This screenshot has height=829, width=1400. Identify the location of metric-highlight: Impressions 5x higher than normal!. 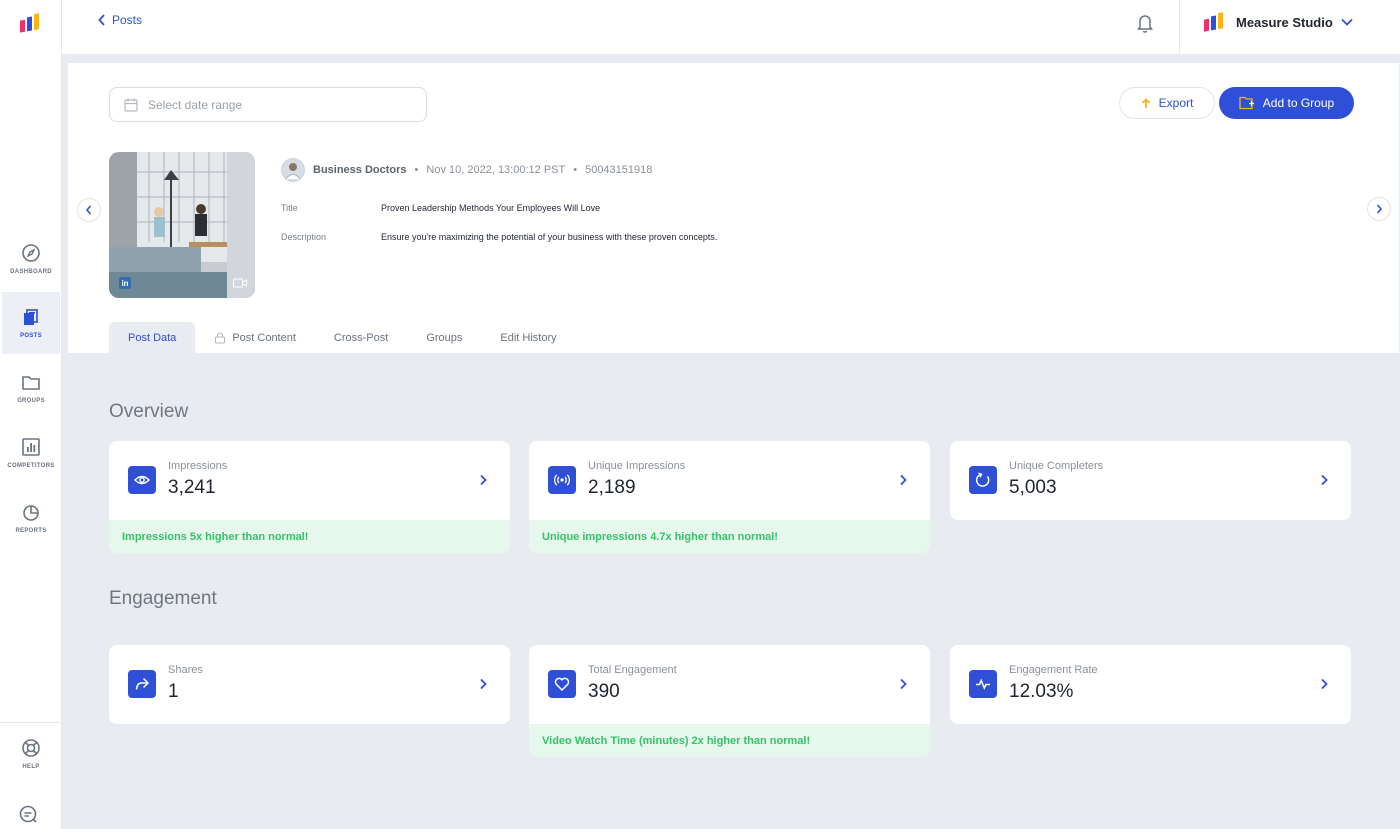
(309, 536).